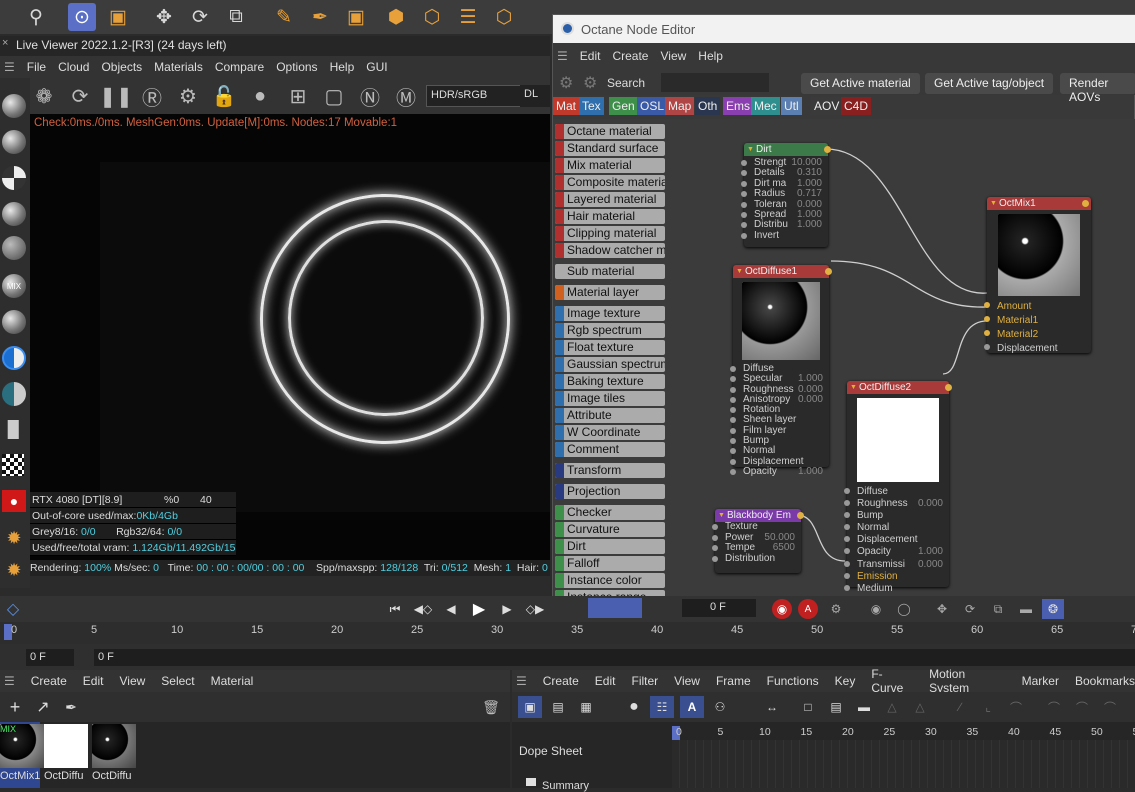 Image resolution: width=1135 pixels, height=792 pixels. Describe the element at coordinates (679, 106) in the screenshot. I see `tab-map: Map` at that location.